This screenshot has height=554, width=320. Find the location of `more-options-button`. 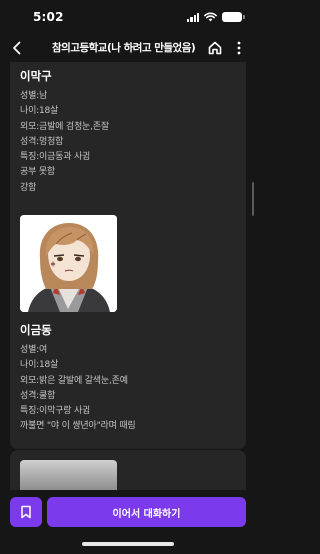

more-options-button is located at coordinates (239, 48).